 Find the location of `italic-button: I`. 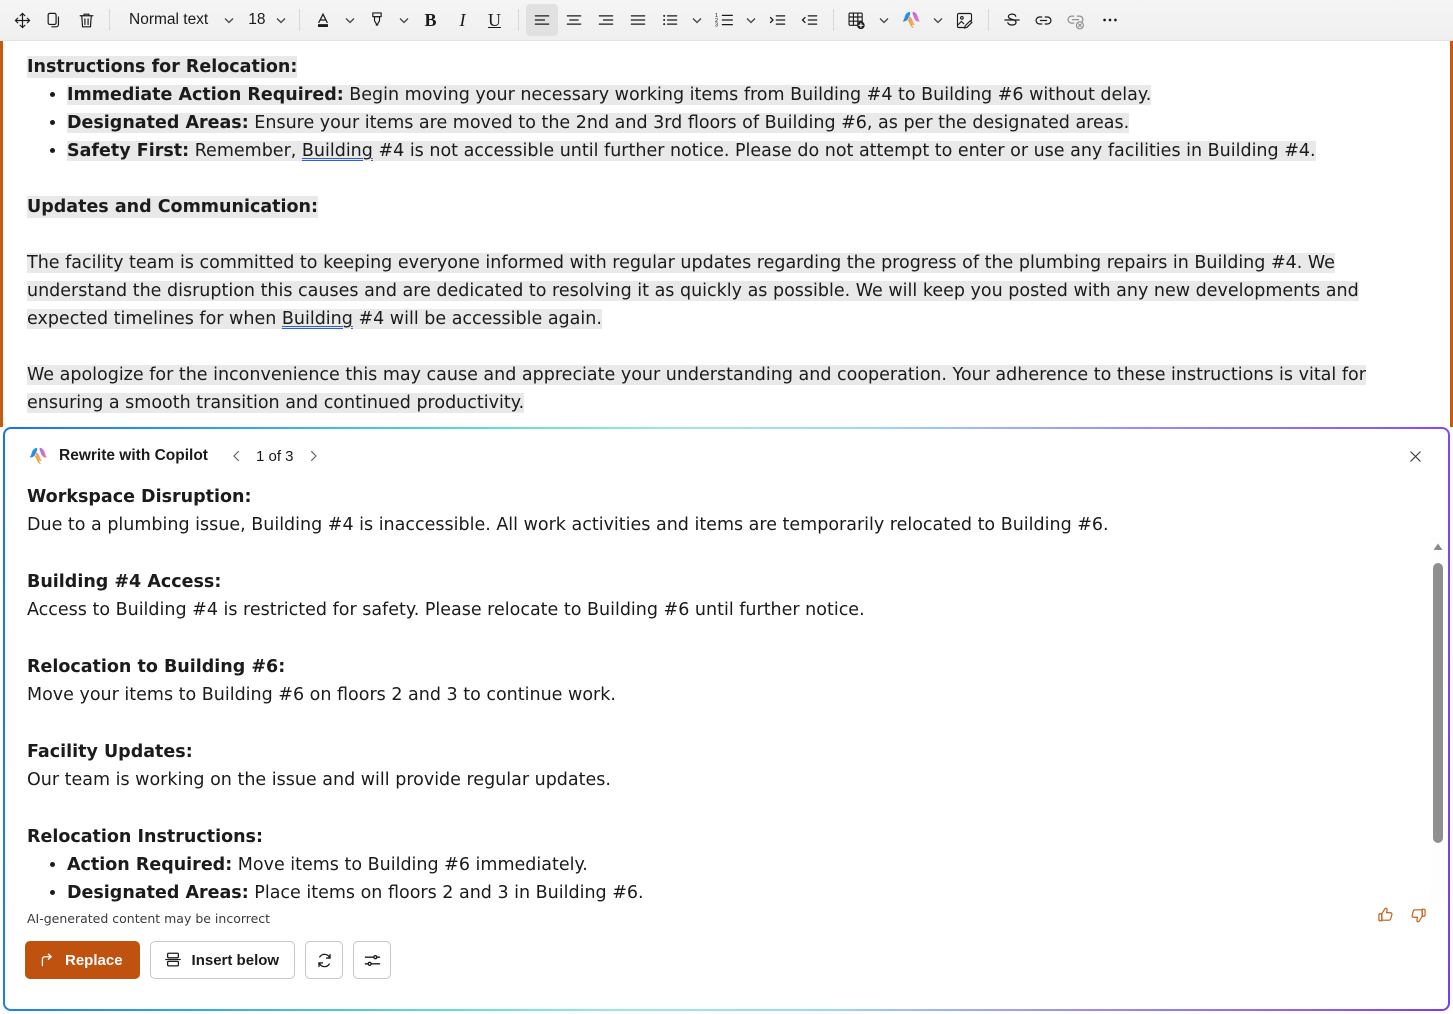

italic-button: I is located at coordinates (463, 20).